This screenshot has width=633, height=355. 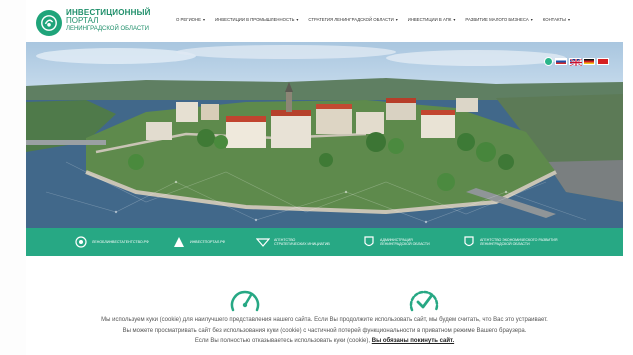 I want to click on partner-lenoblinvest: ЛЕНОБЛИНВЕСТАГЕНТСТВО.РФ, so click(x=111, y=242).